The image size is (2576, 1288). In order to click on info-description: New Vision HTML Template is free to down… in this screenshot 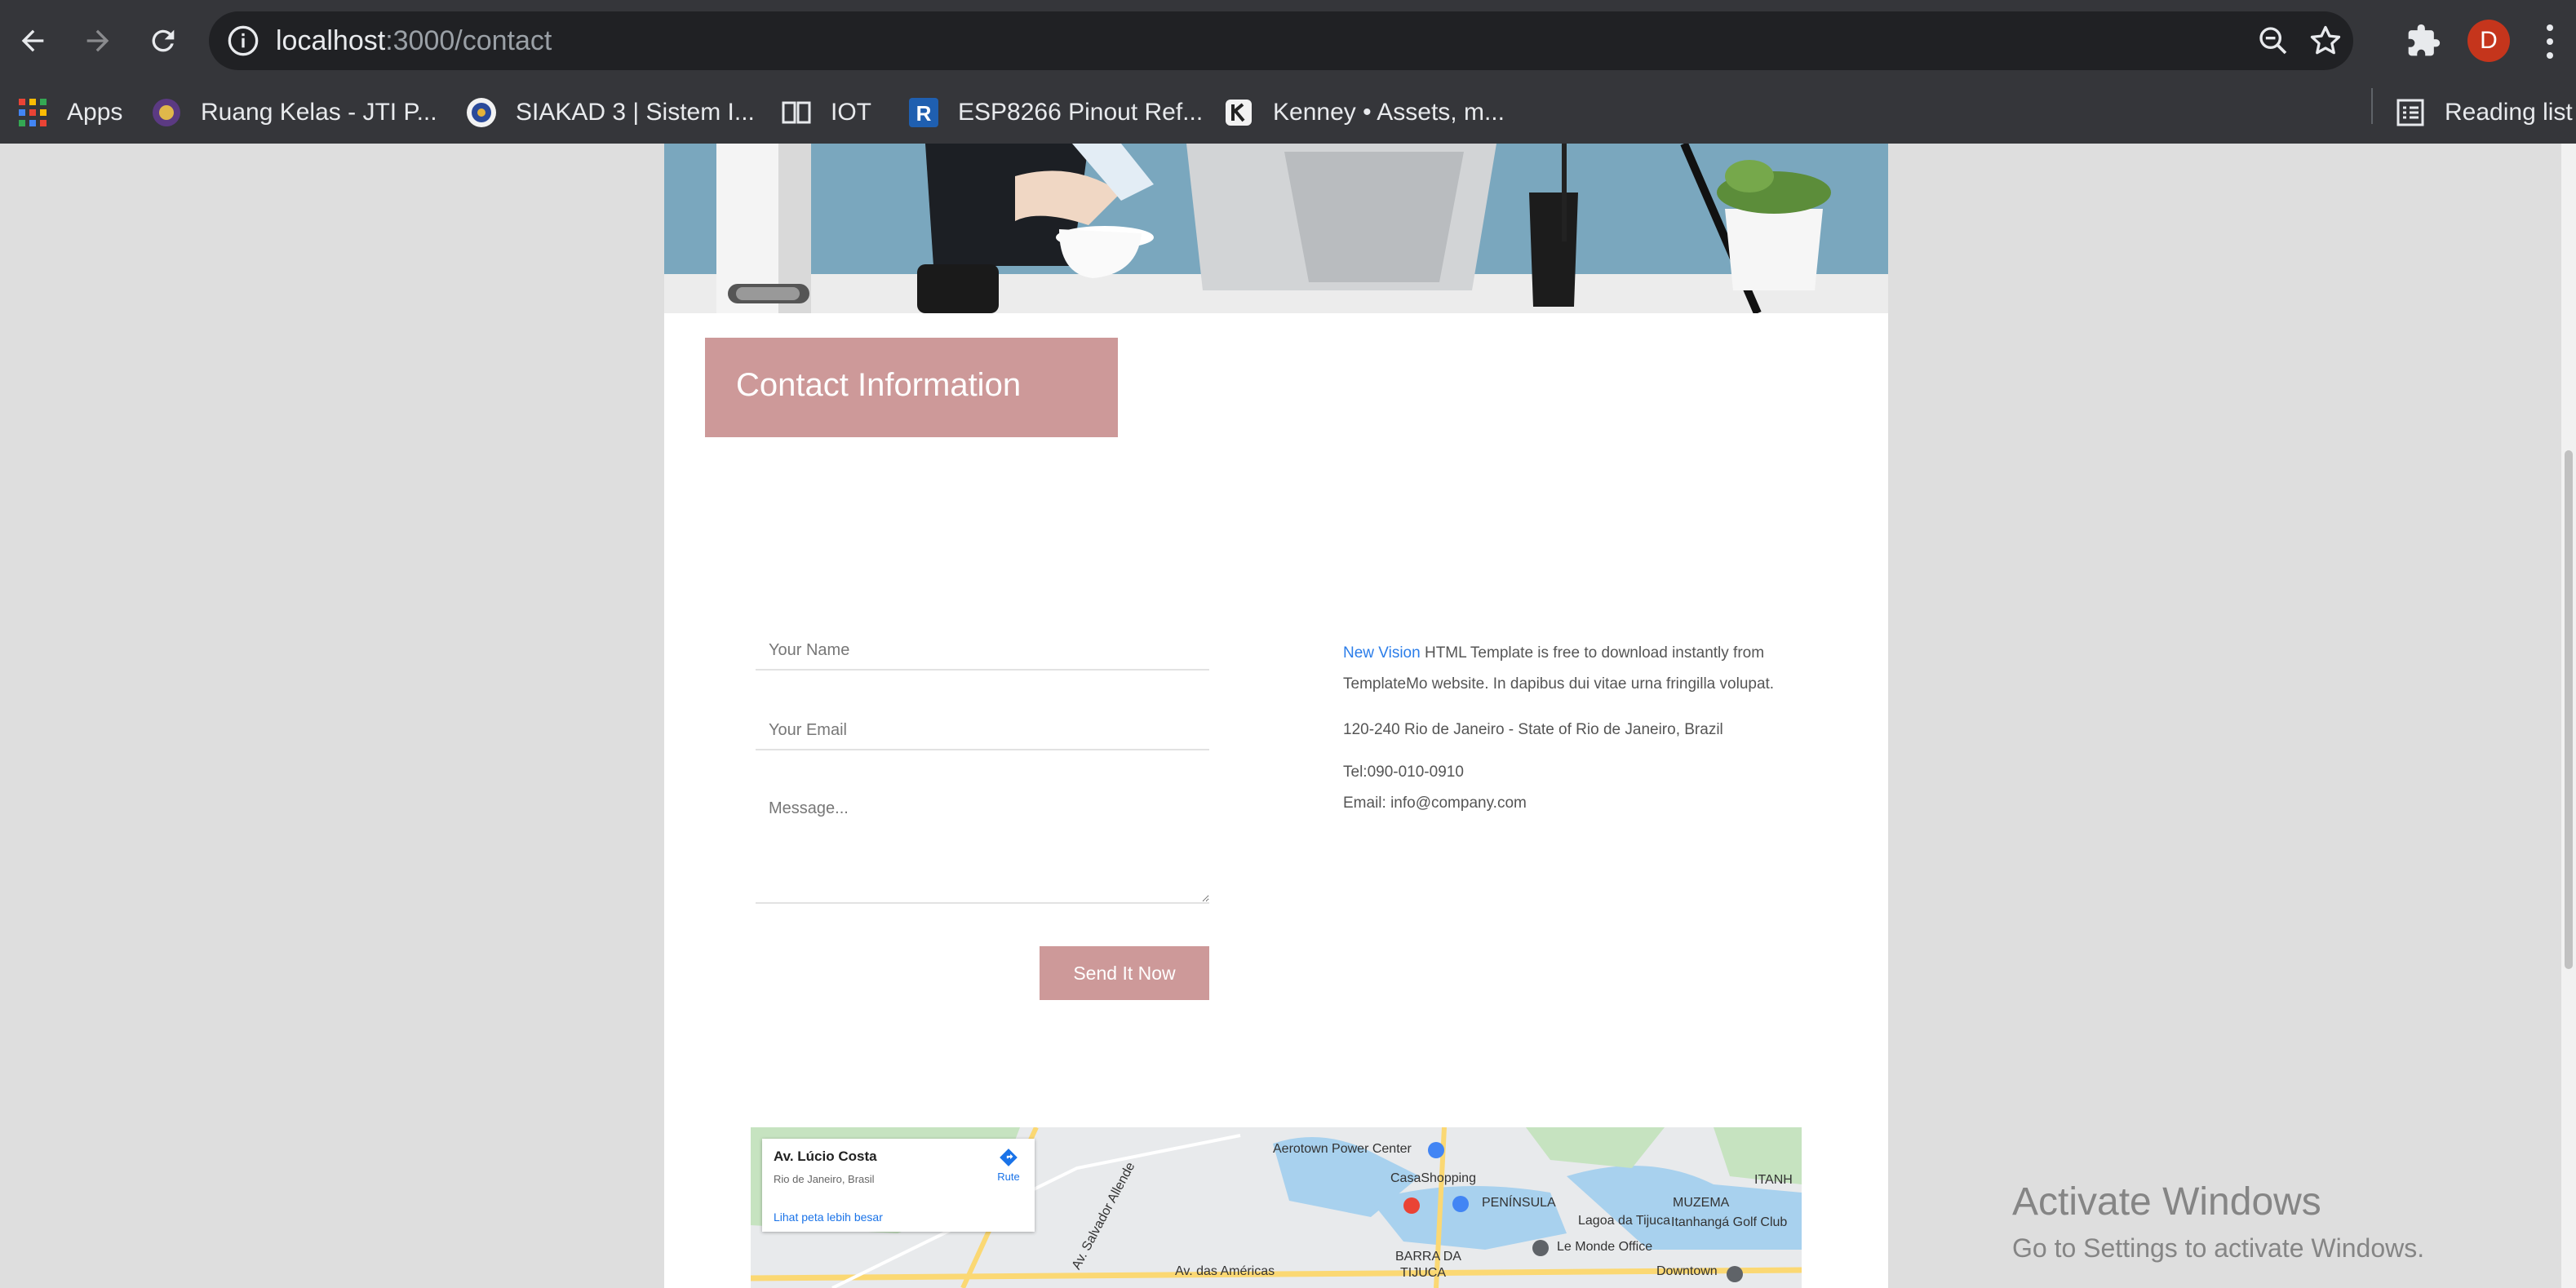, I will do `click(1575, 669)`.